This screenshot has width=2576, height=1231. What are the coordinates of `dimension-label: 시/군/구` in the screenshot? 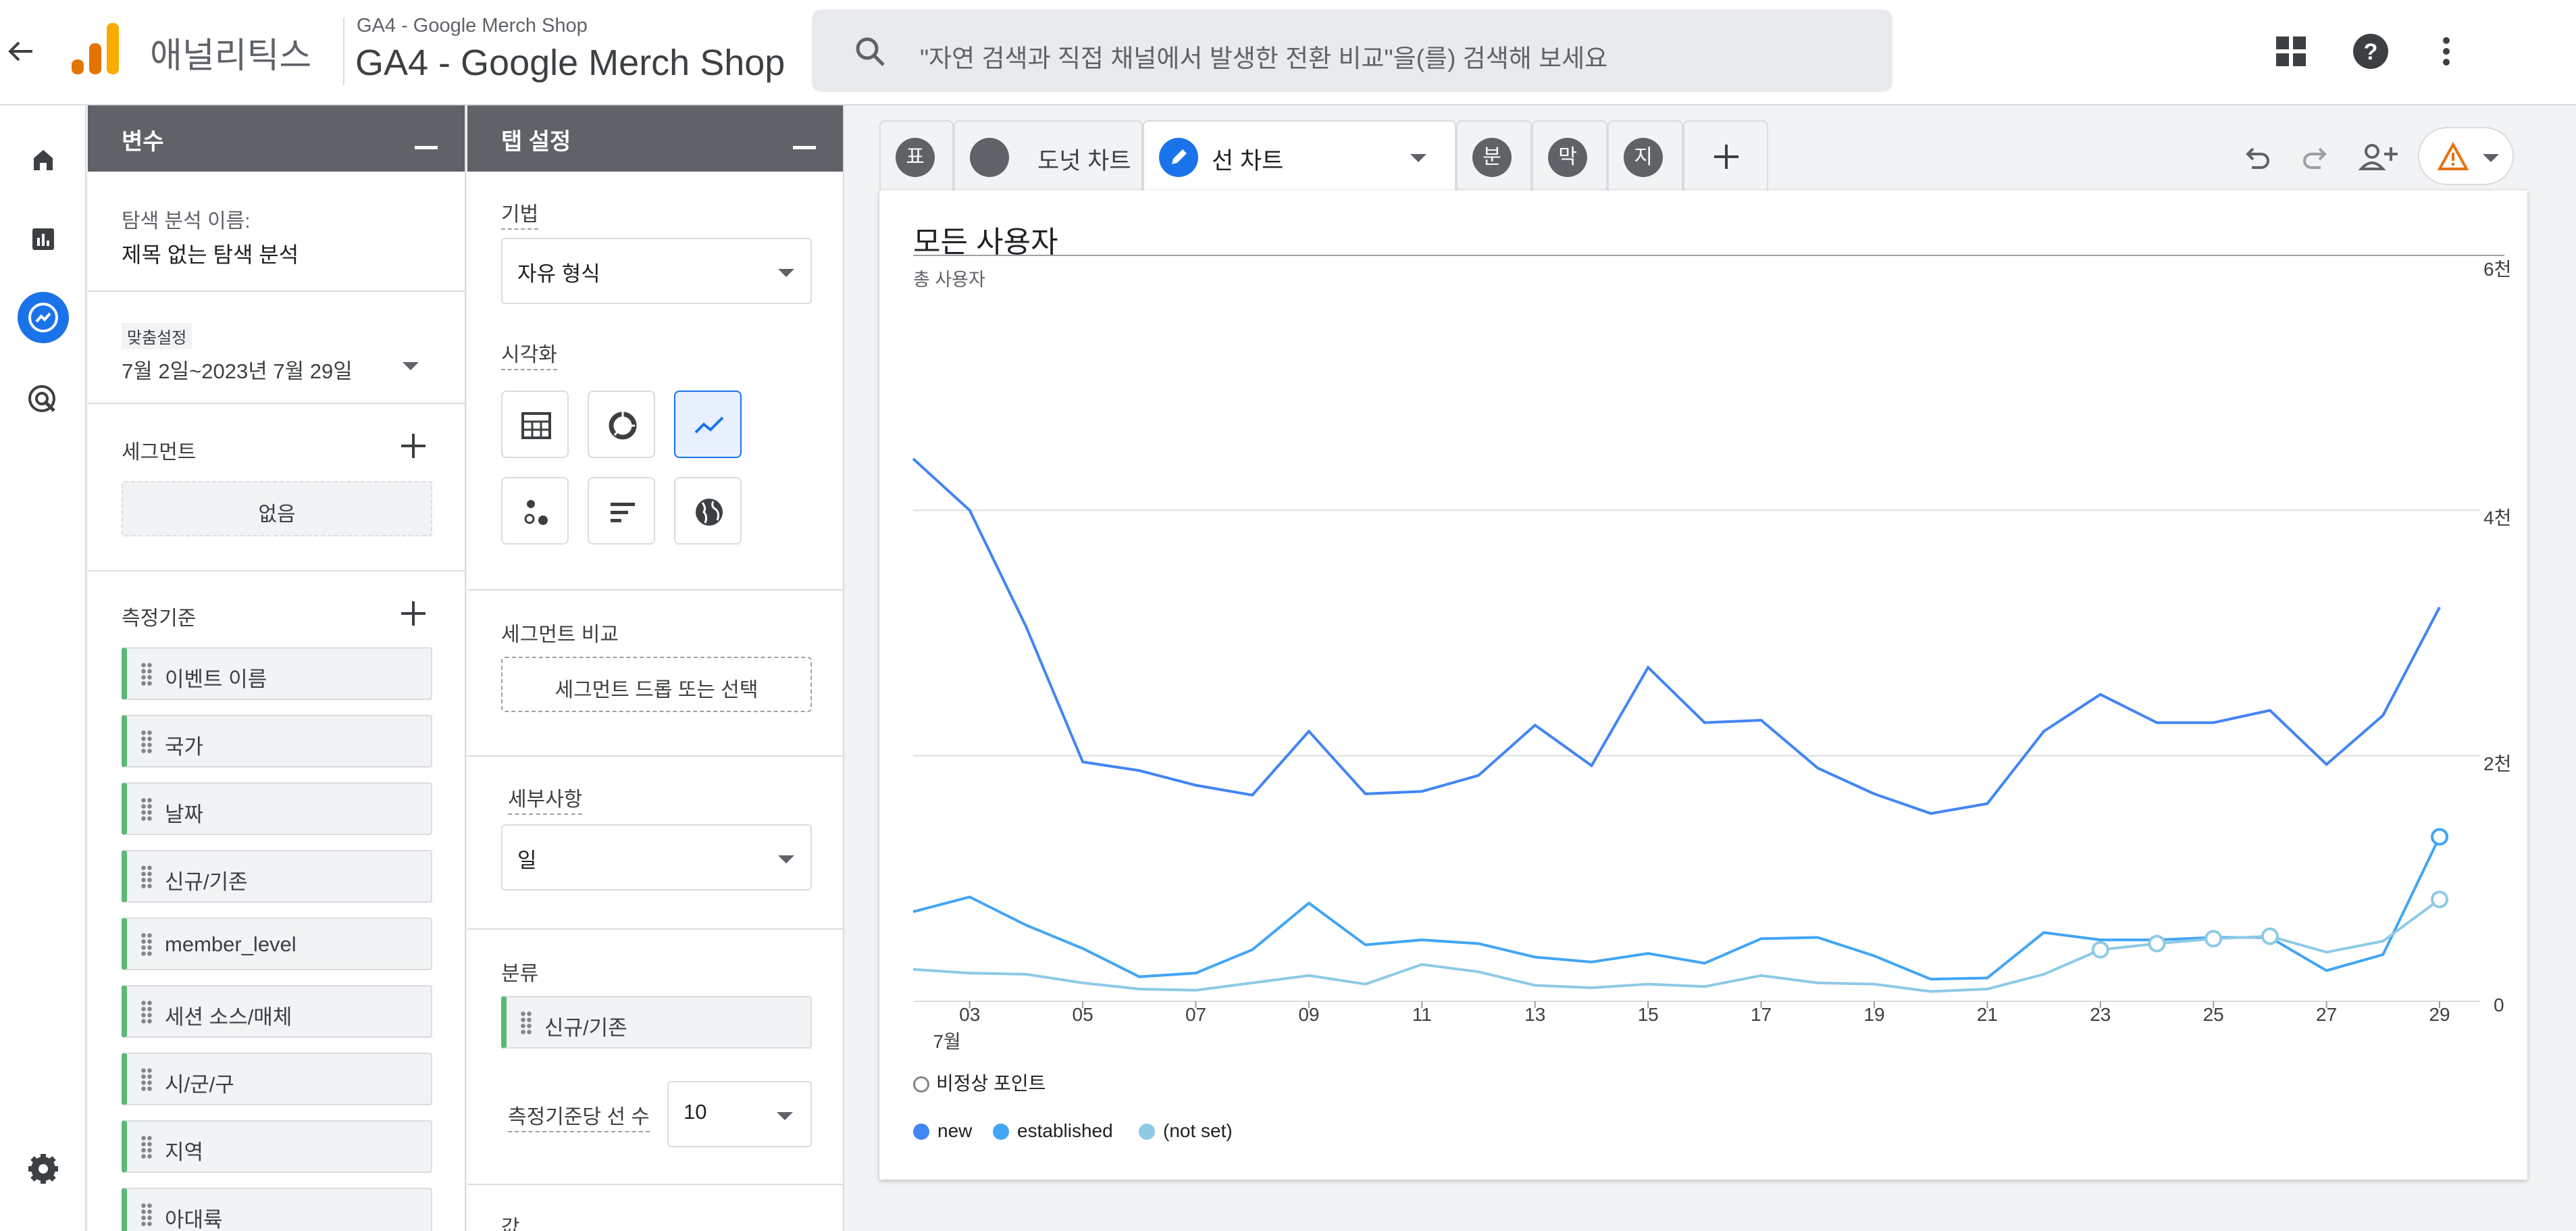 It's located at (199, 1085).